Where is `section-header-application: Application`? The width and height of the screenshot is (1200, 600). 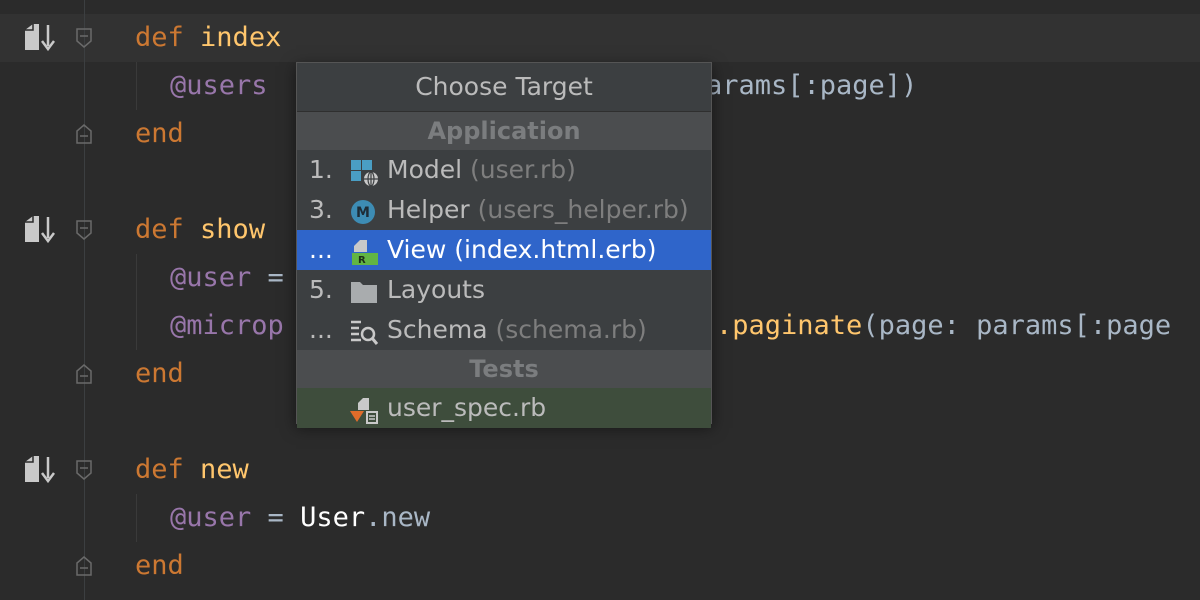 section-header-application: Application is located at coordinates (504, 131).